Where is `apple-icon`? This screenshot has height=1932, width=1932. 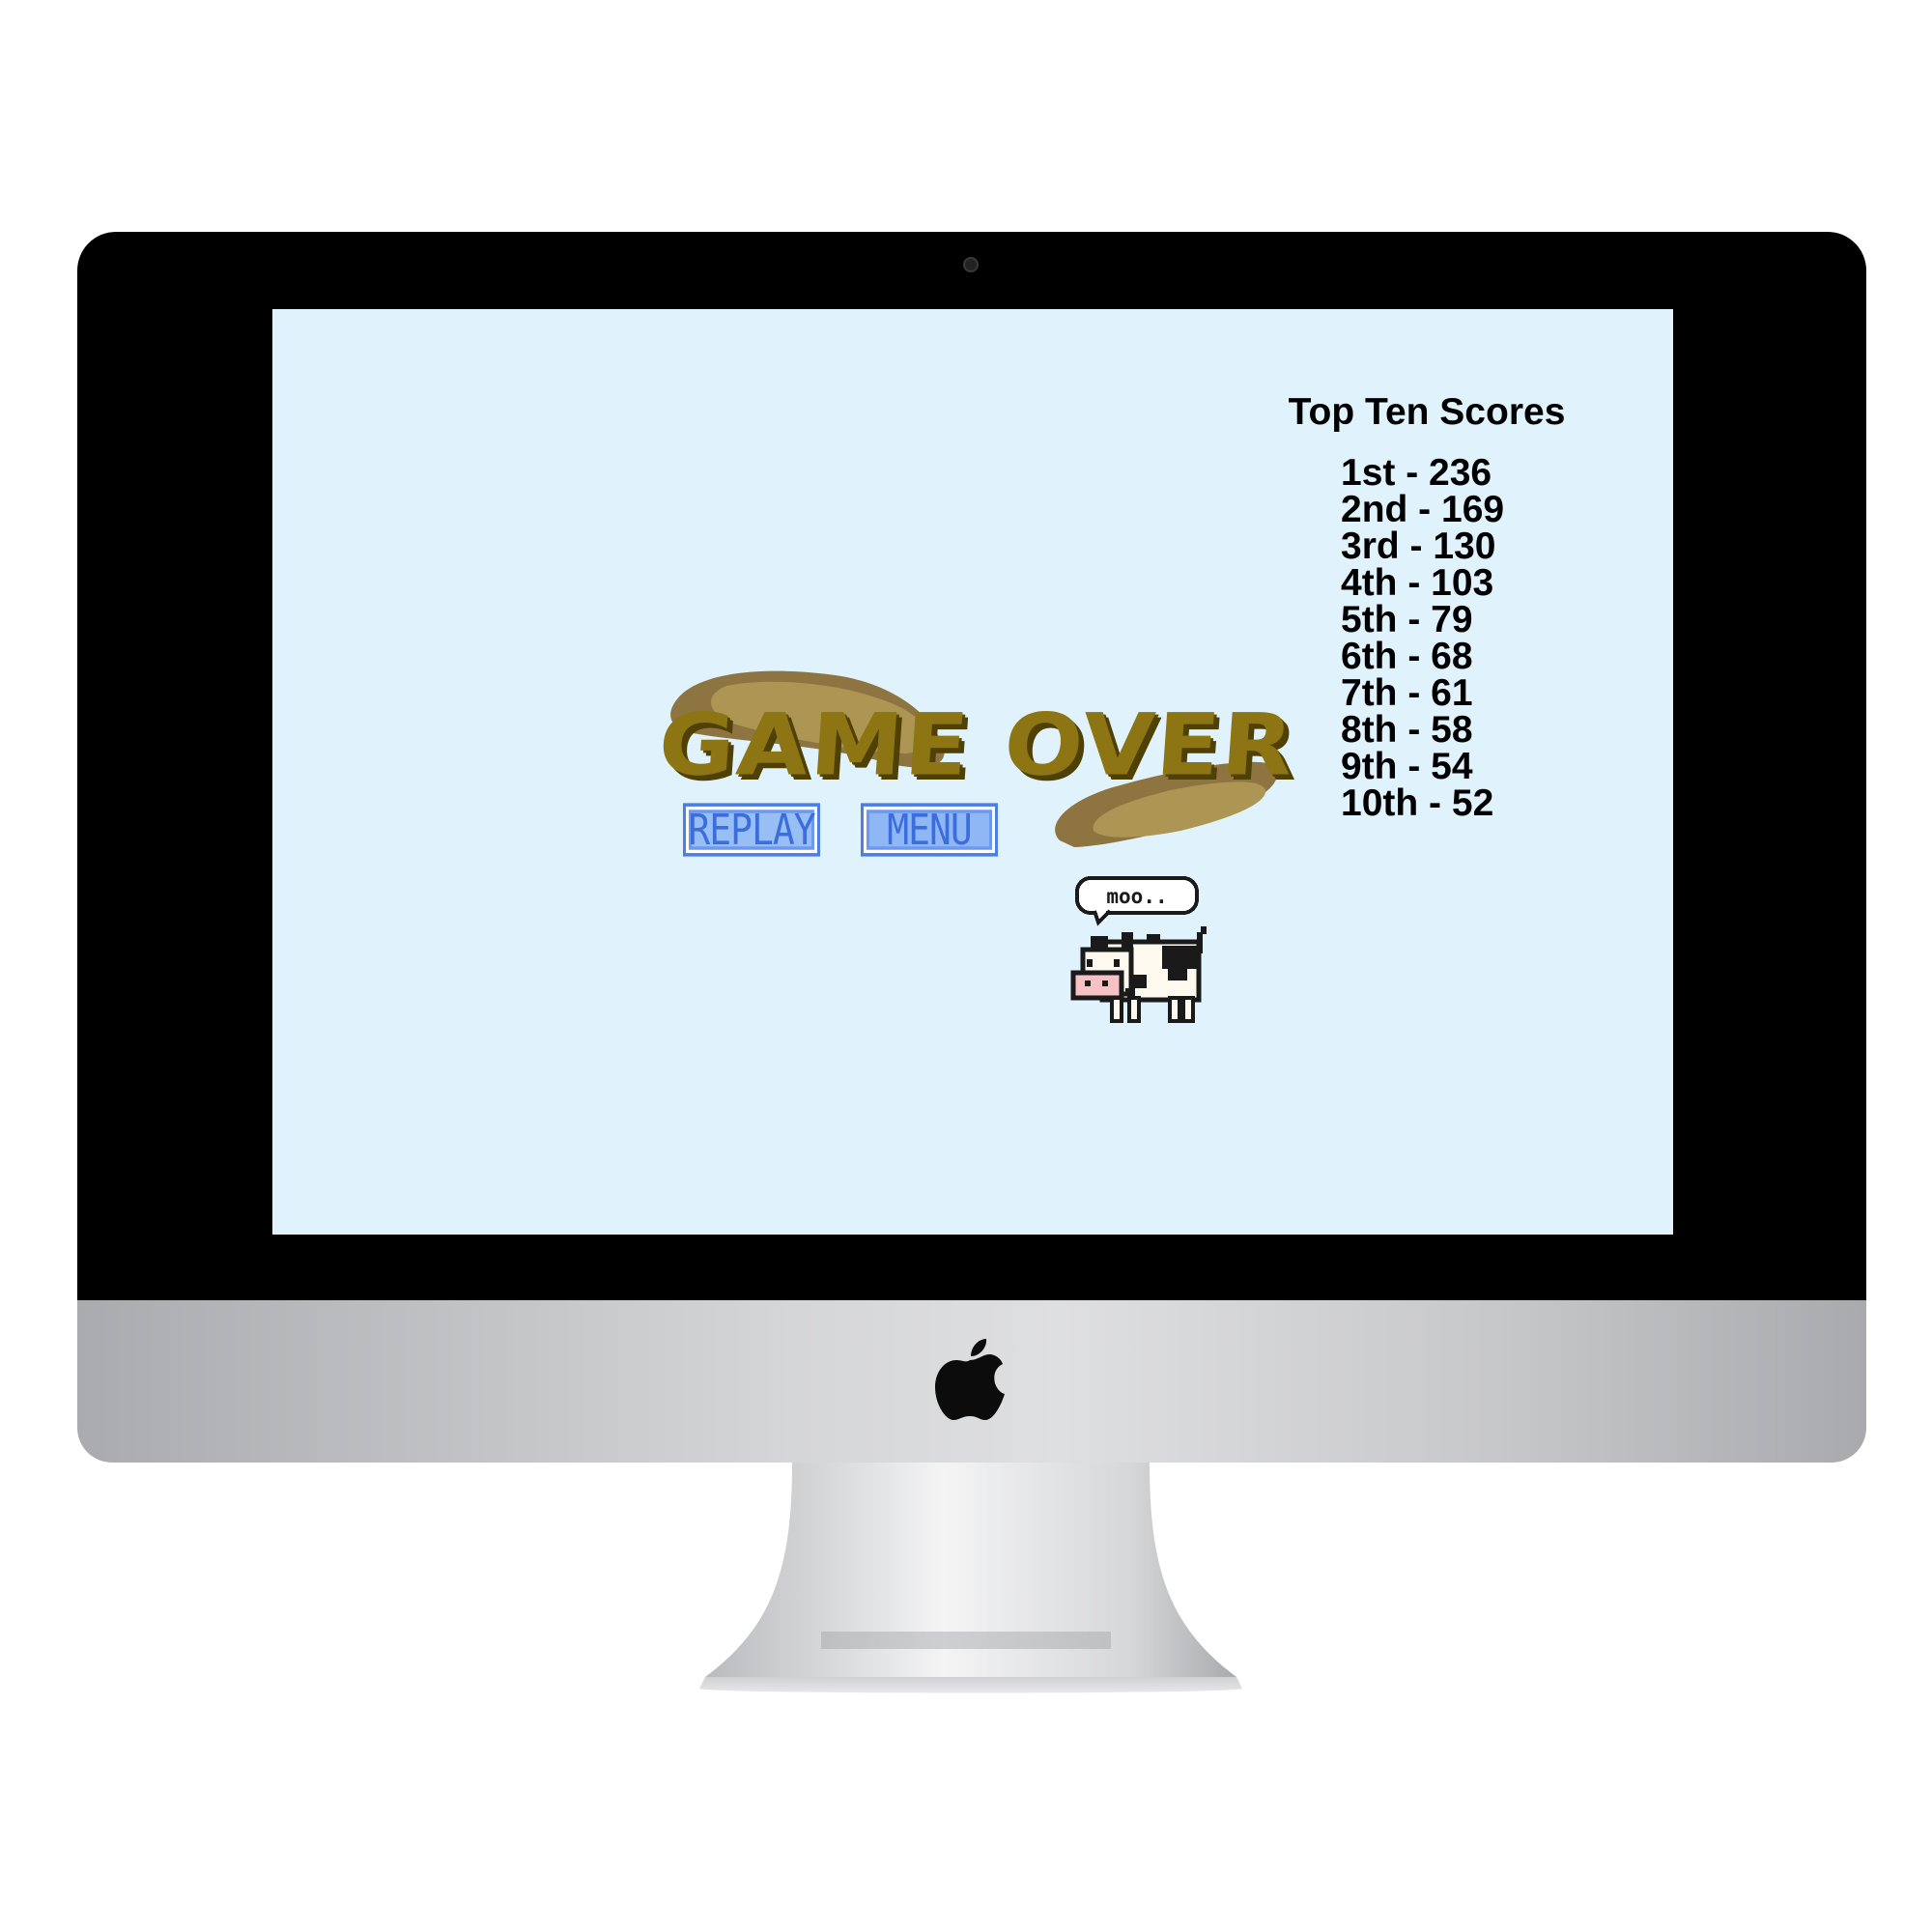 apple-icon is located at coordinates (970, 1379).